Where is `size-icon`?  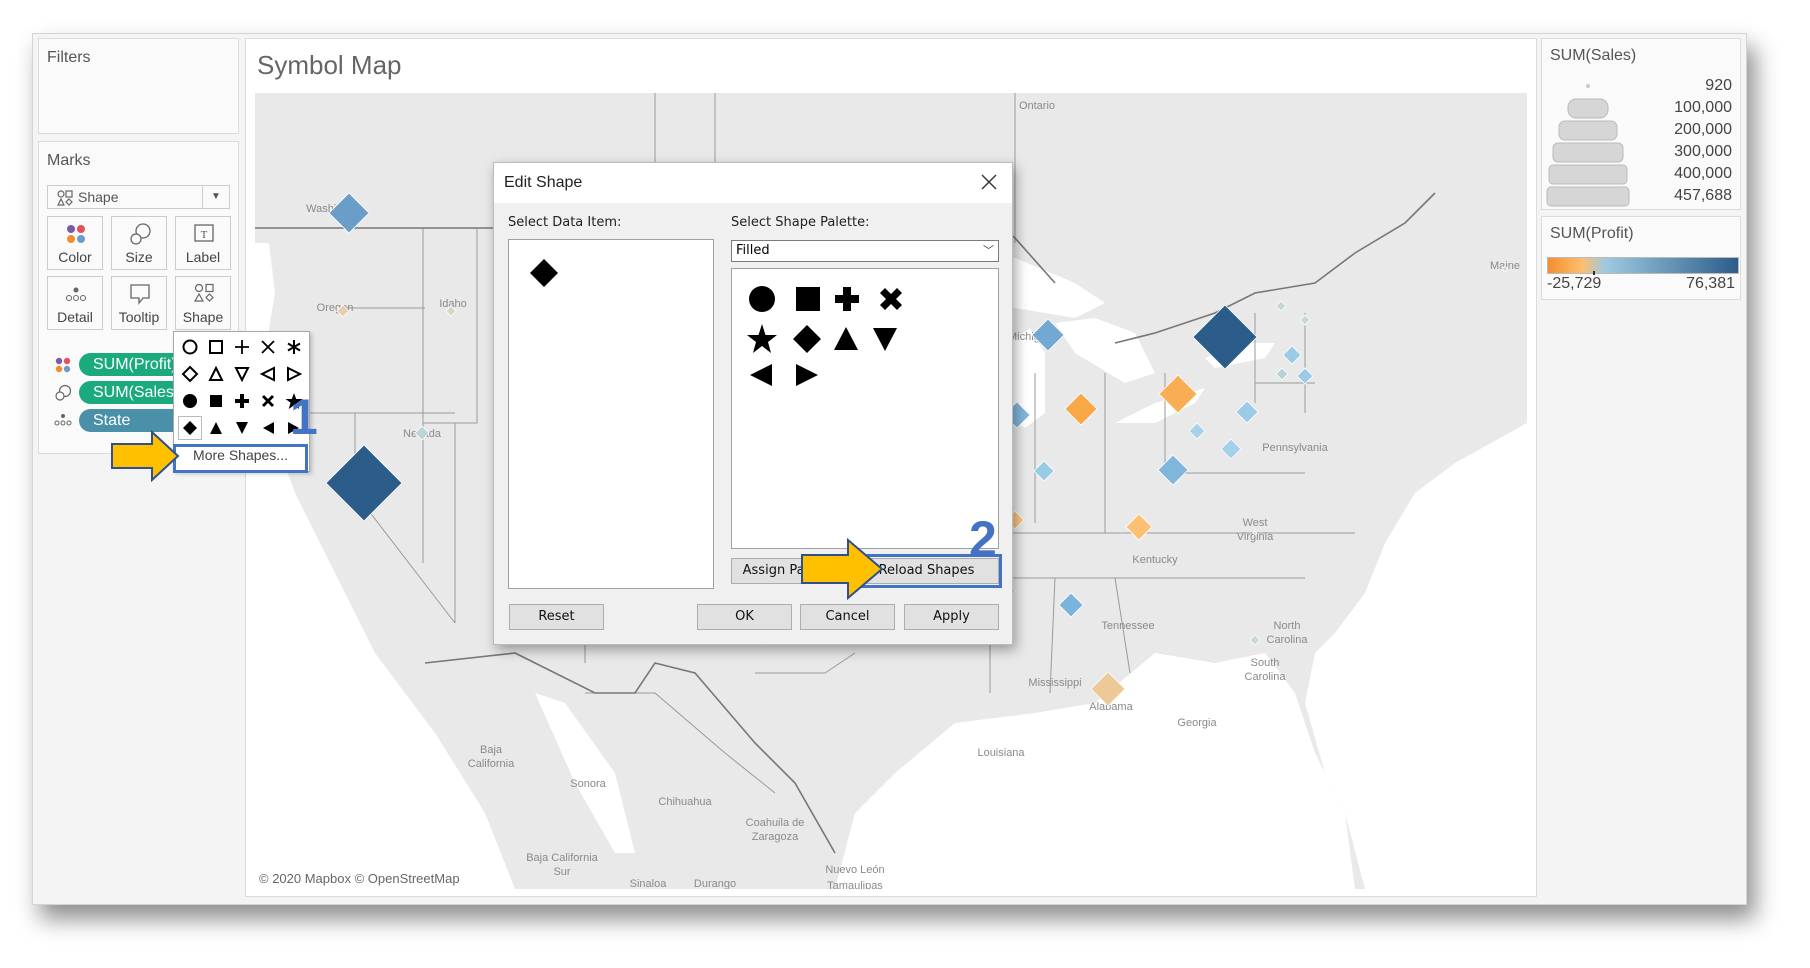 size-icon is located at coordinates (140, 234).